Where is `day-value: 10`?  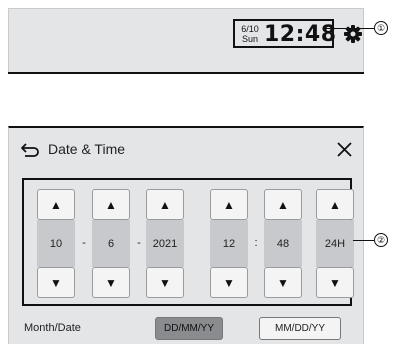
day-value: 10 is located at coordinates (56, 243).